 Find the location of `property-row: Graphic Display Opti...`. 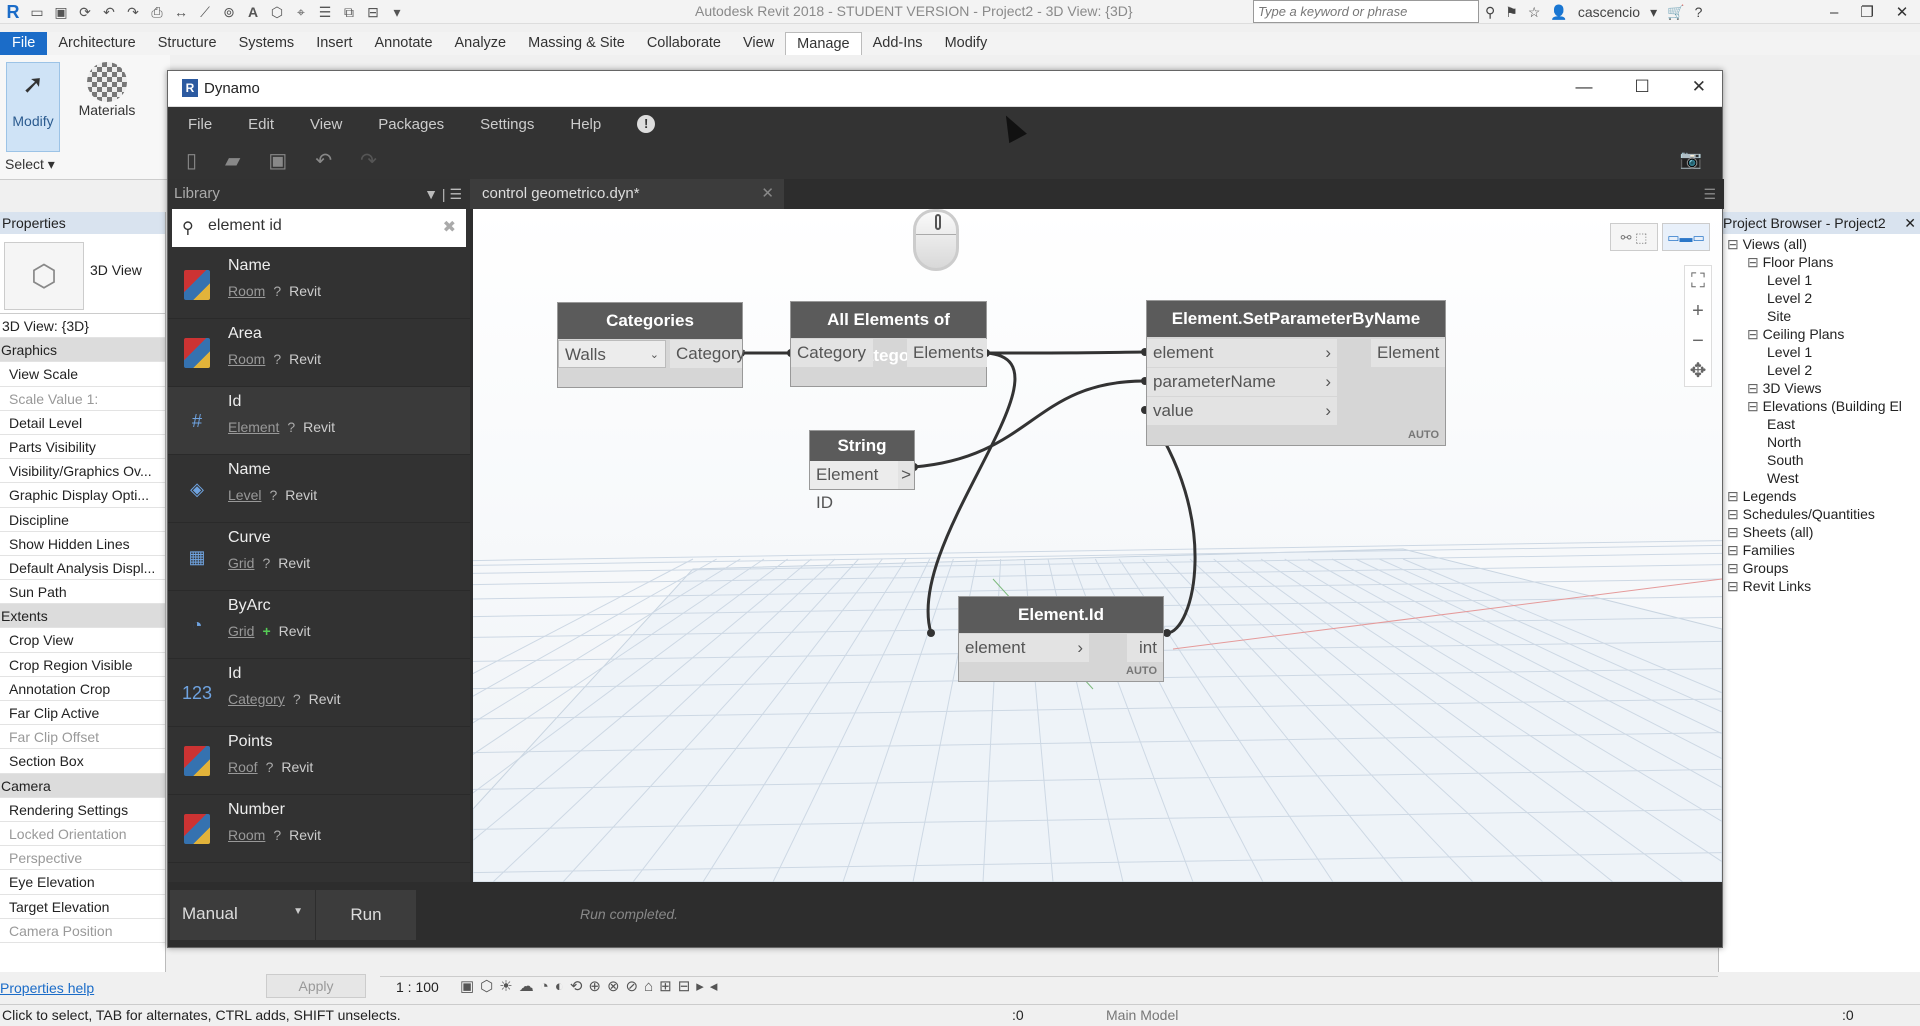

property-row: Graphic Display Opti... is located at coordinates (82, 495).